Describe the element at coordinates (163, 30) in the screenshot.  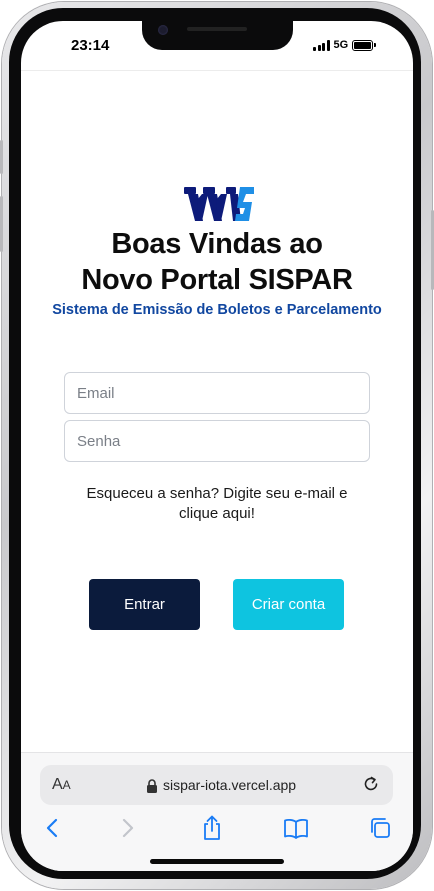
I see `camera-icon` at that location.